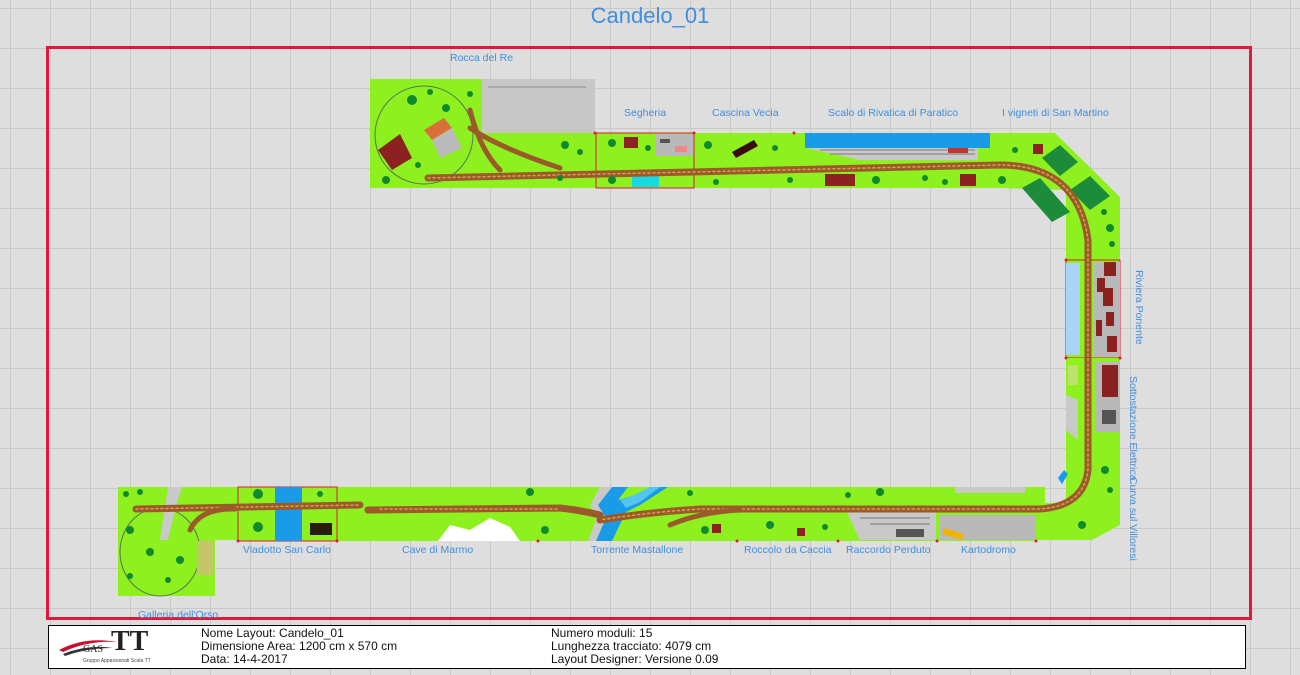 Image resolution: width=1300 pixels, height=675 pixels. I want to click on label-galleria-orso: Galleria dell'Orso, so click(178, 615).